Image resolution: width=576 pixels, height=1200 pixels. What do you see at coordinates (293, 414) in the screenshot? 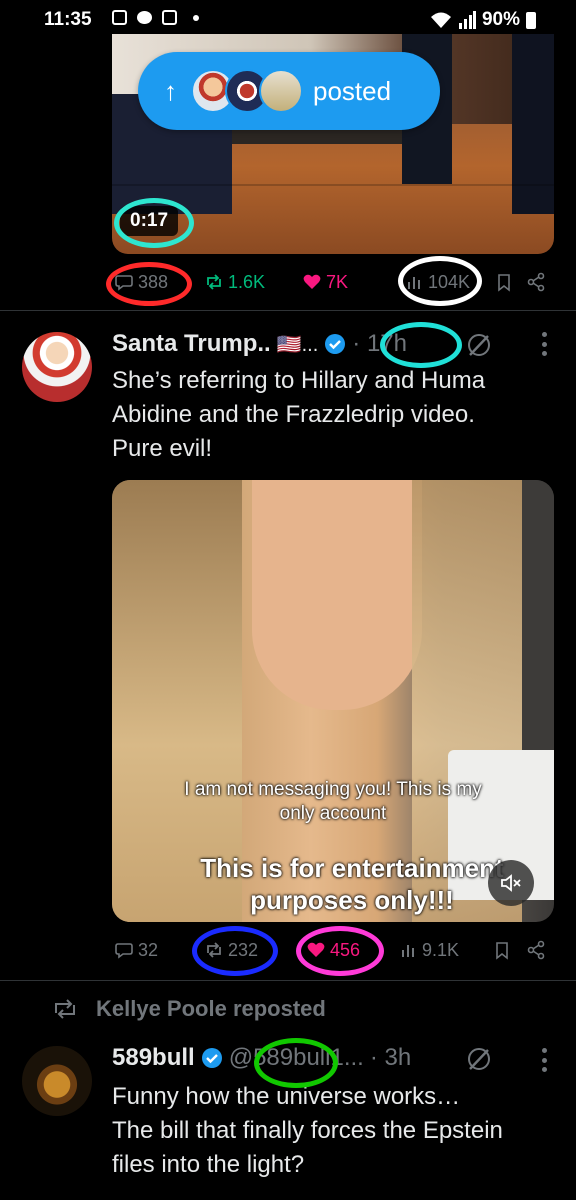
I see `tweet-text-line: Abidine and the Frazzledrip video.` at bounding box center [293, 414].